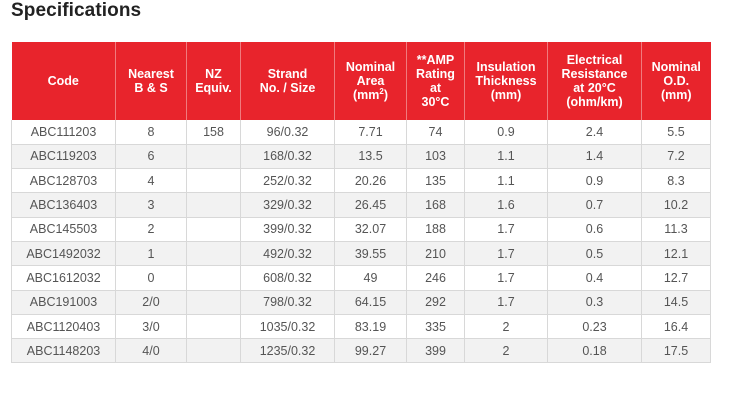  Describe the element at coordinates (676, 351) in the screenshot. I see `cell-od: 17.5` at that location.